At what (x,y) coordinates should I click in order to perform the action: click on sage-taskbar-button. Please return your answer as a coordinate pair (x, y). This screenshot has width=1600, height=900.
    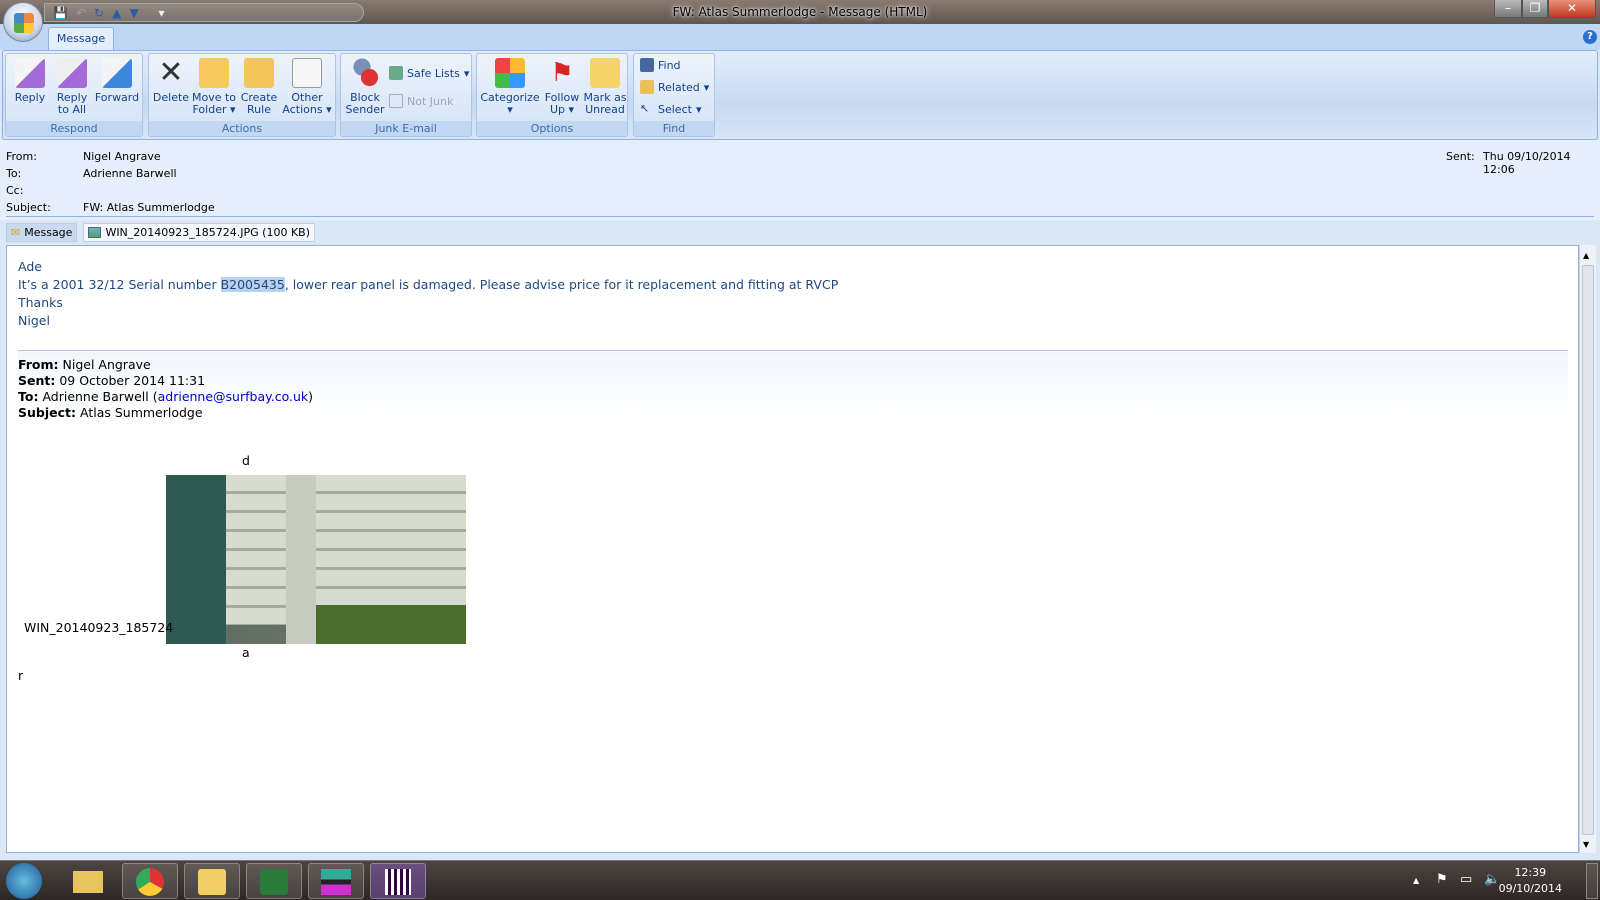
    Looking at the image, I should click on (336, 881).